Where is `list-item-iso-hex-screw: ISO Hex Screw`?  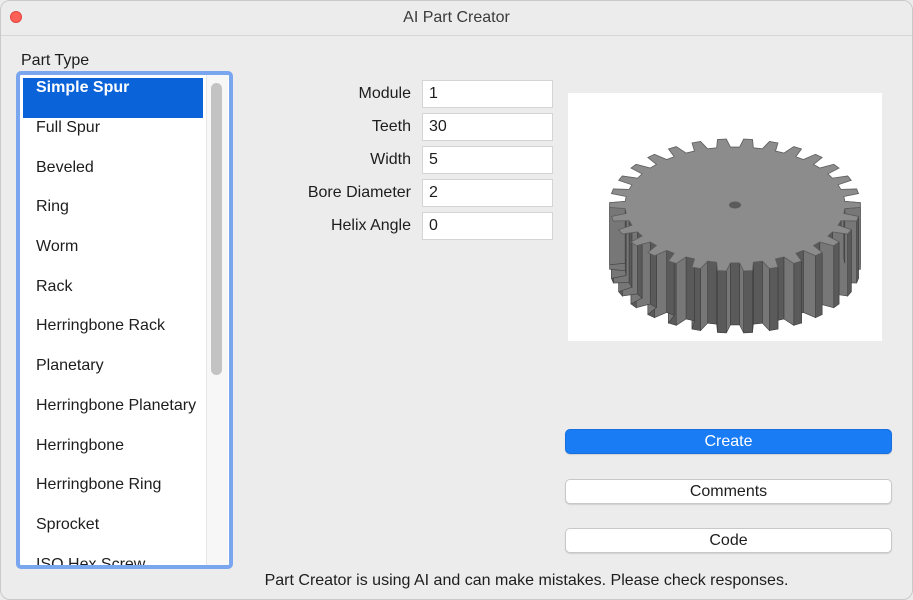
list-item-iso-hex-screw: ISO Hex Screw is located at coordinates (113, 560).